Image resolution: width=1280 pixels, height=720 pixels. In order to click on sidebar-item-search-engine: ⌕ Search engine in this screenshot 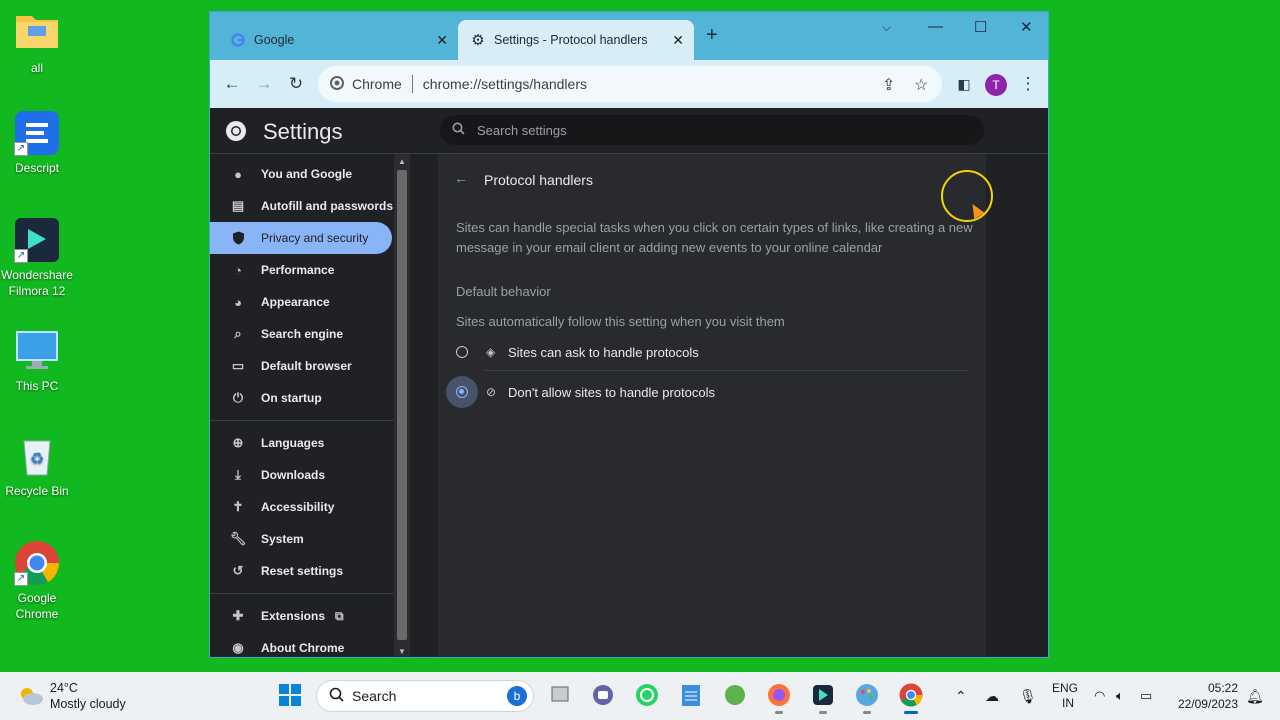, I will do `click(302, 334)`.